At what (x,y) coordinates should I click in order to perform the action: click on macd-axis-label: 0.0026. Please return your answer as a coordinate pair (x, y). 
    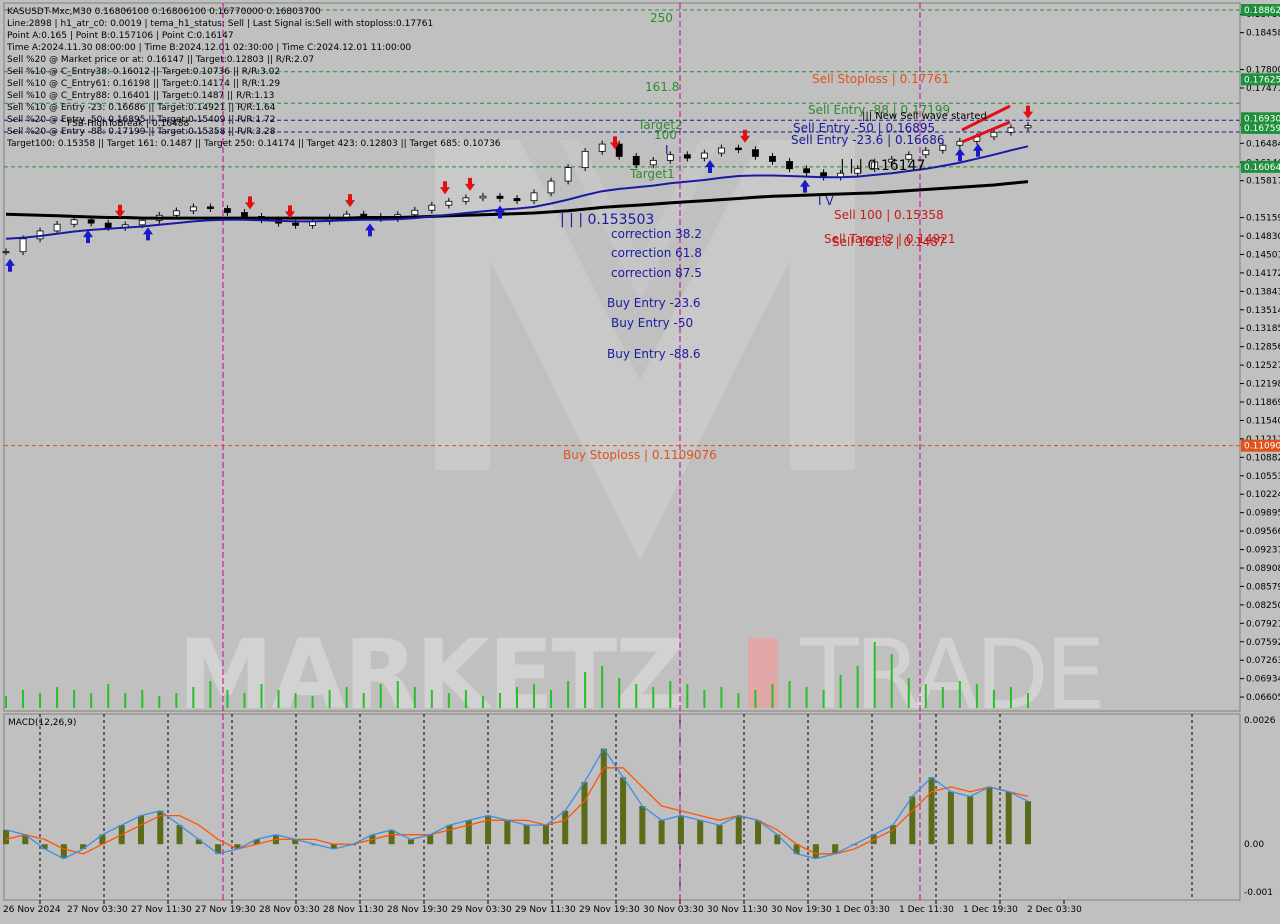
    Looking at the image, I should click on (1260, 721).